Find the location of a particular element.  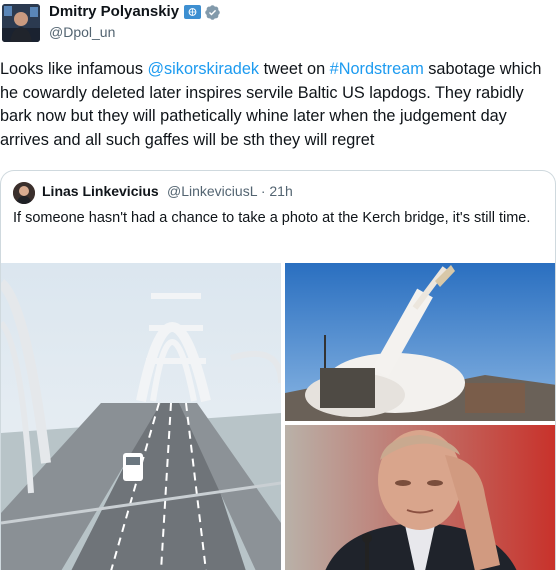

quoted-author-avatar is located at coordinates (24, 193).